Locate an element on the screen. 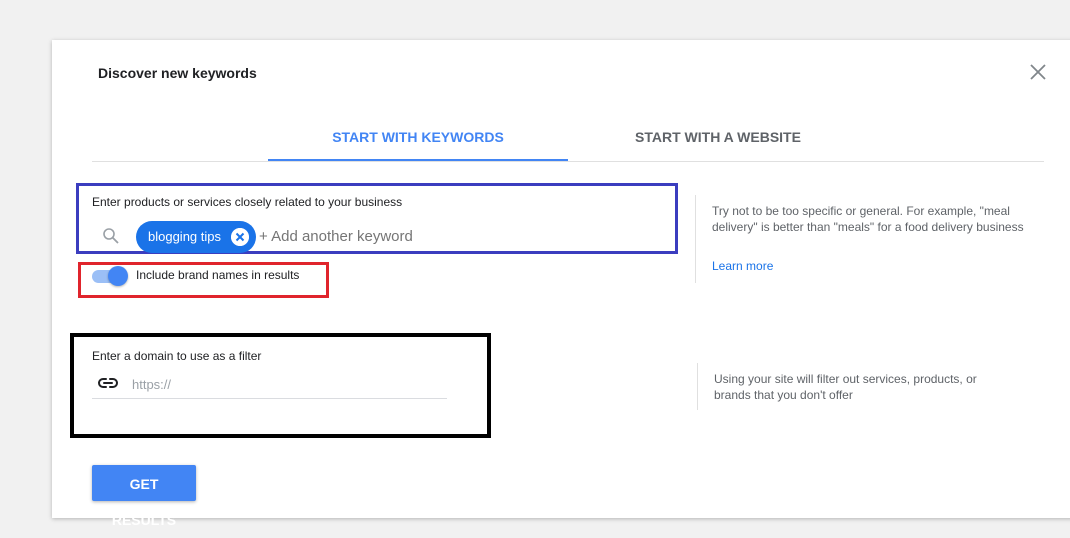 The height and width of the screenshot is (538, 1070). remove-chip-icon is located at coordinates (240, 237).